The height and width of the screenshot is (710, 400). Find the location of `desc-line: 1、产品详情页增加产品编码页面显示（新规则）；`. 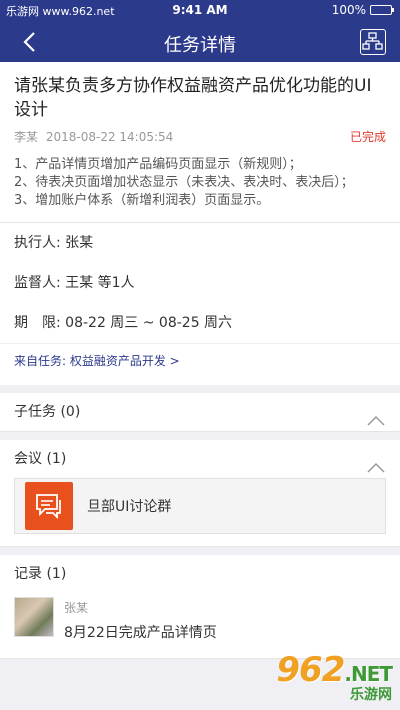

desc-line: 1、产品详情页增加产品编码页面显示（新规则）； is located at coordinates (158, 164).